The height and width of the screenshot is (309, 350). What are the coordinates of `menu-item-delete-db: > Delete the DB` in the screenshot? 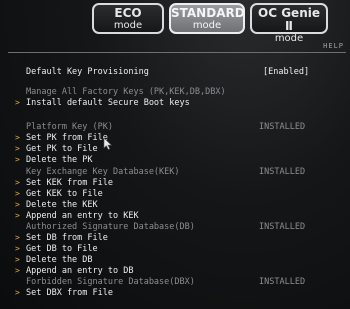 It's located at (175, 260).